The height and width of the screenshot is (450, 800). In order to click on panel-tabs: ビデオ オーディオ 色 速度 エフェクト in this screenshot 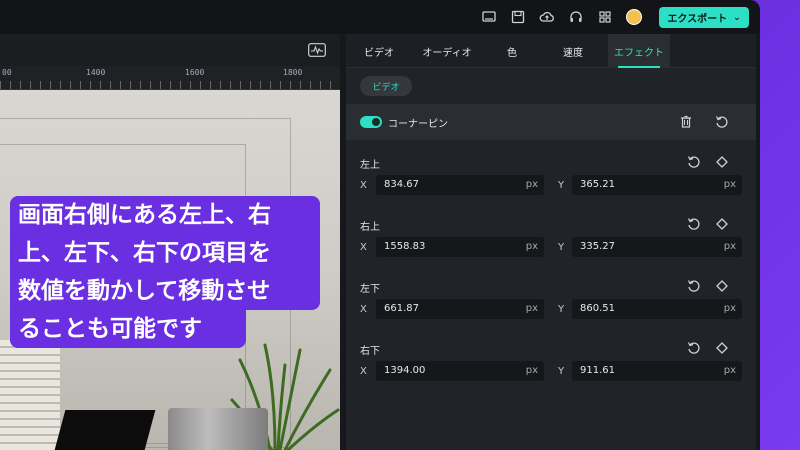, I will do `click(551, 51)`.